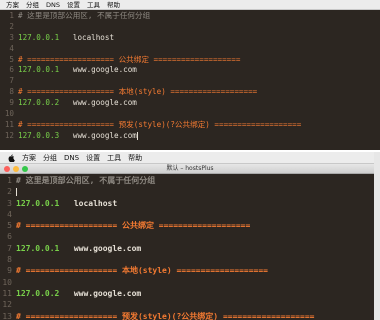 The height and width of the screenshot is (320, 380). I want to click on minimize-window-button, so click(16, 169).